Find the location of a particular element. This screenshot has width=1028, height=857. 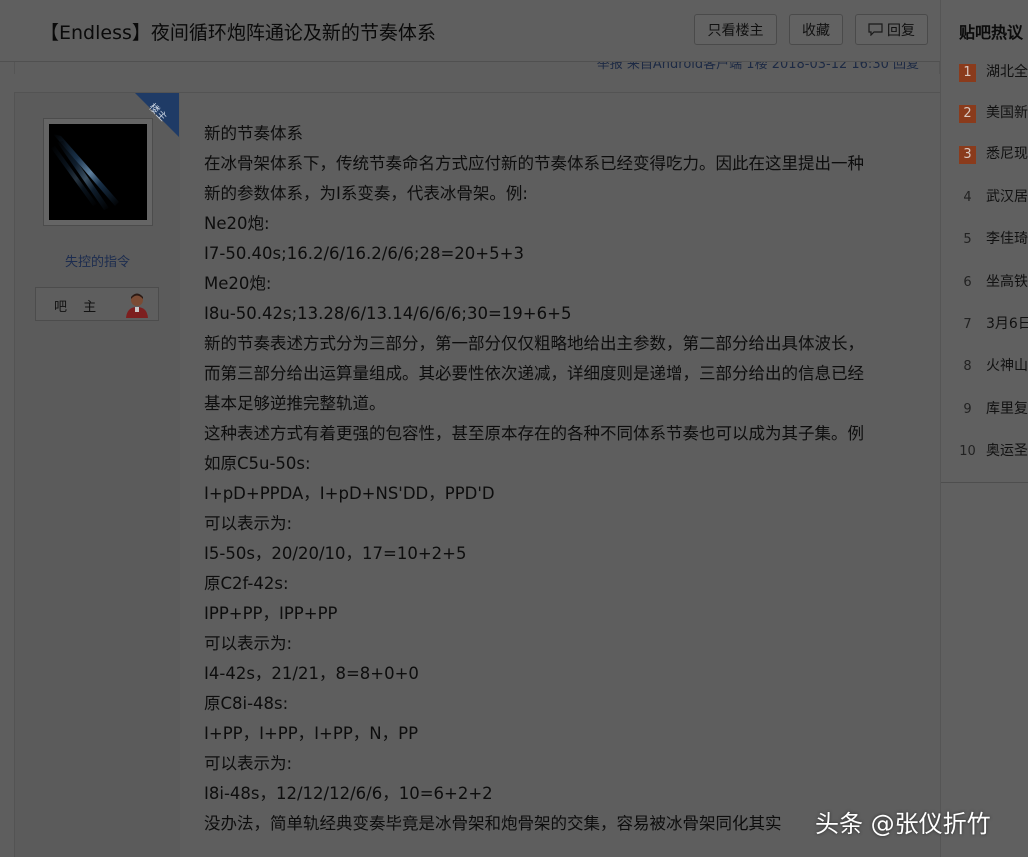

speech-bubble-icon is located at coordinates (875, 29).